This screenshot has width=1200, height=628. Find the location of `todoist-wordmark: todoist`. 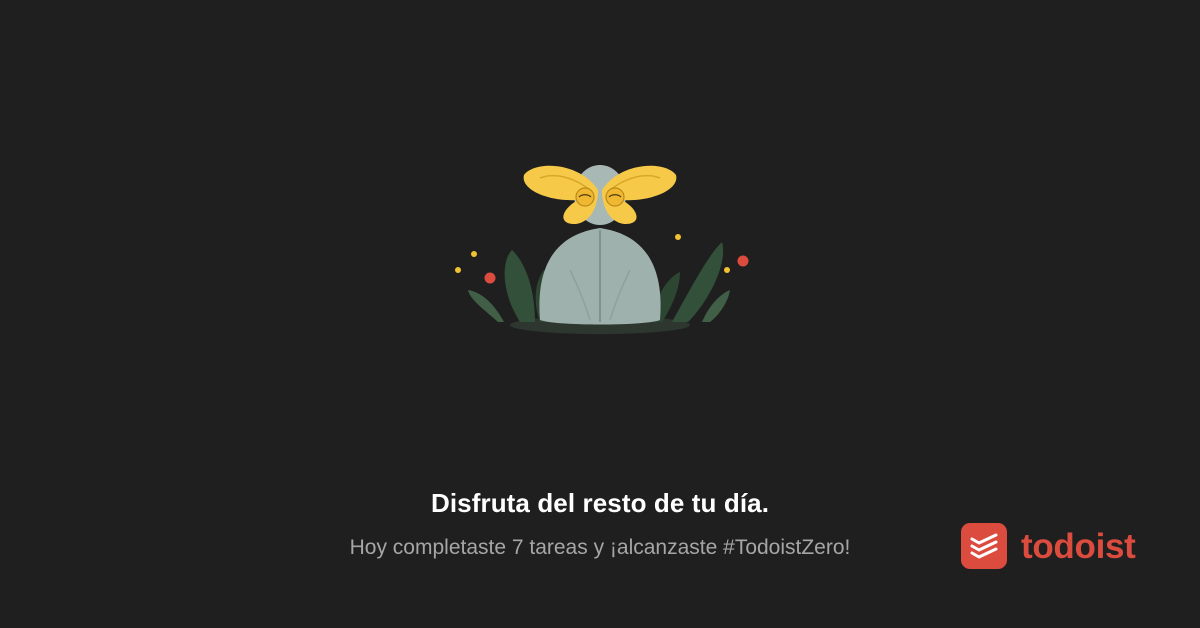

todoist-wordmark: todoist is located at coordinates (1078, 546).